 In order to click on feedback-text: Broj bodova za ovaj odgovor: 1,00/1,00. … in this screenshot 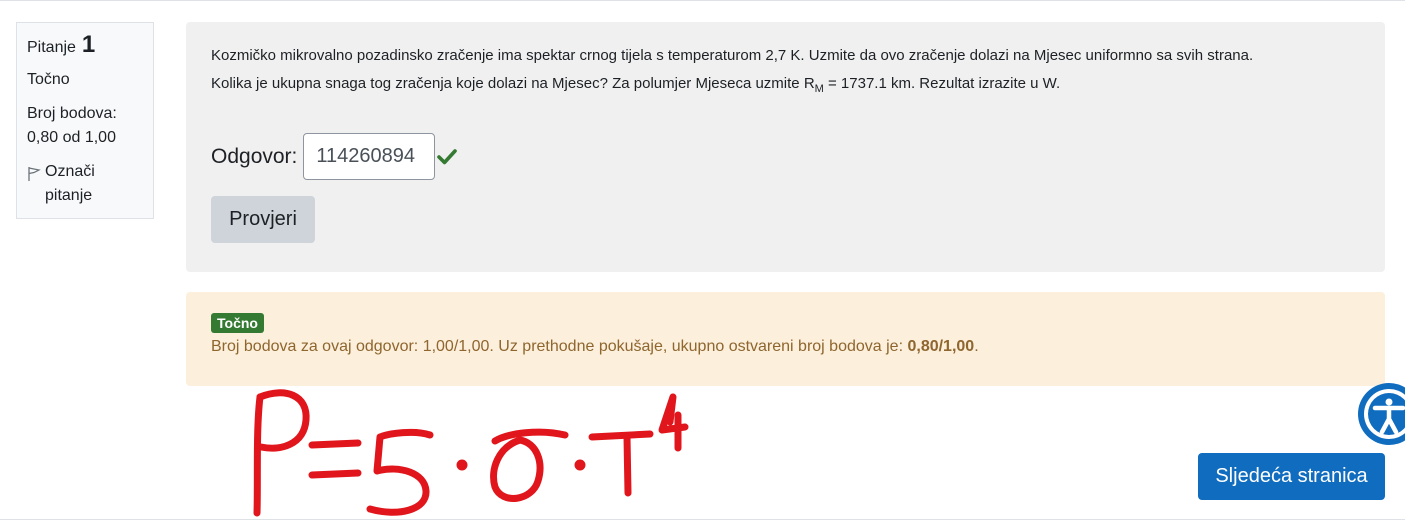, I will do `click(785, 347)`.